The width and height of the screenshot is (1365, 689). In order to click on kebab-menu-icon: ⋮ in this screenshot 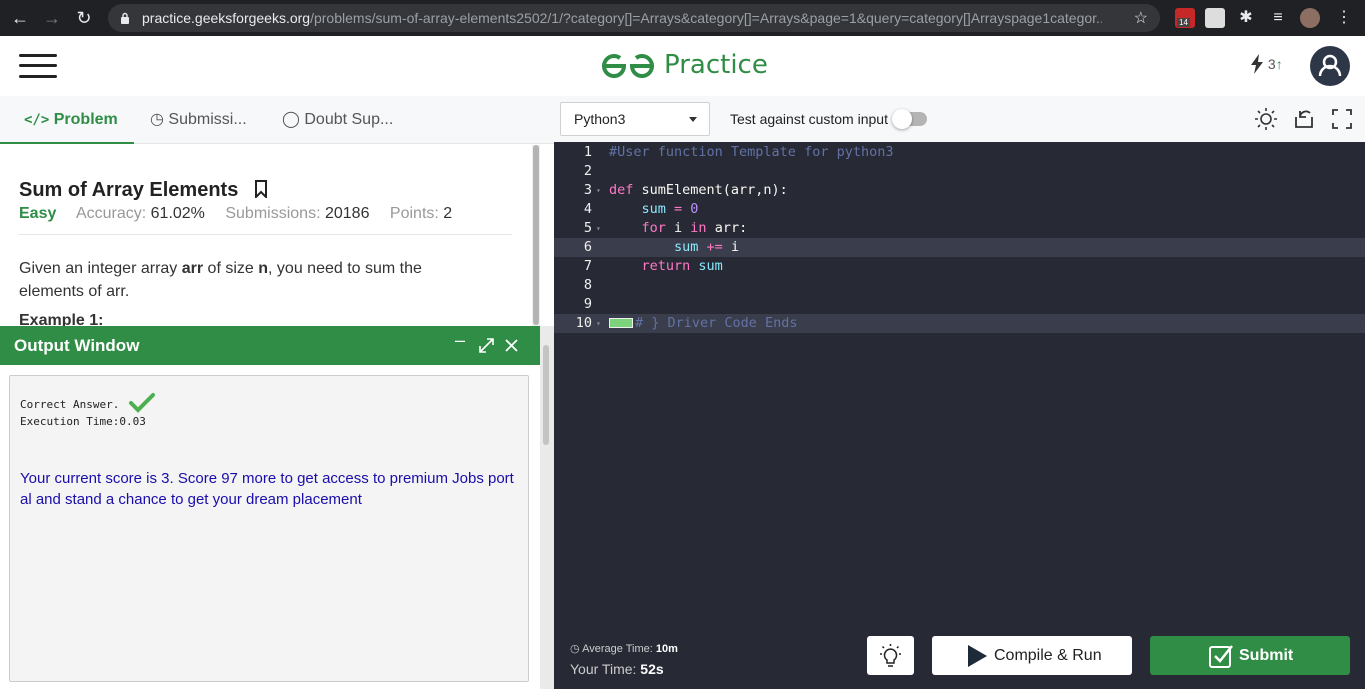, I will do `click(1344, 18)`.